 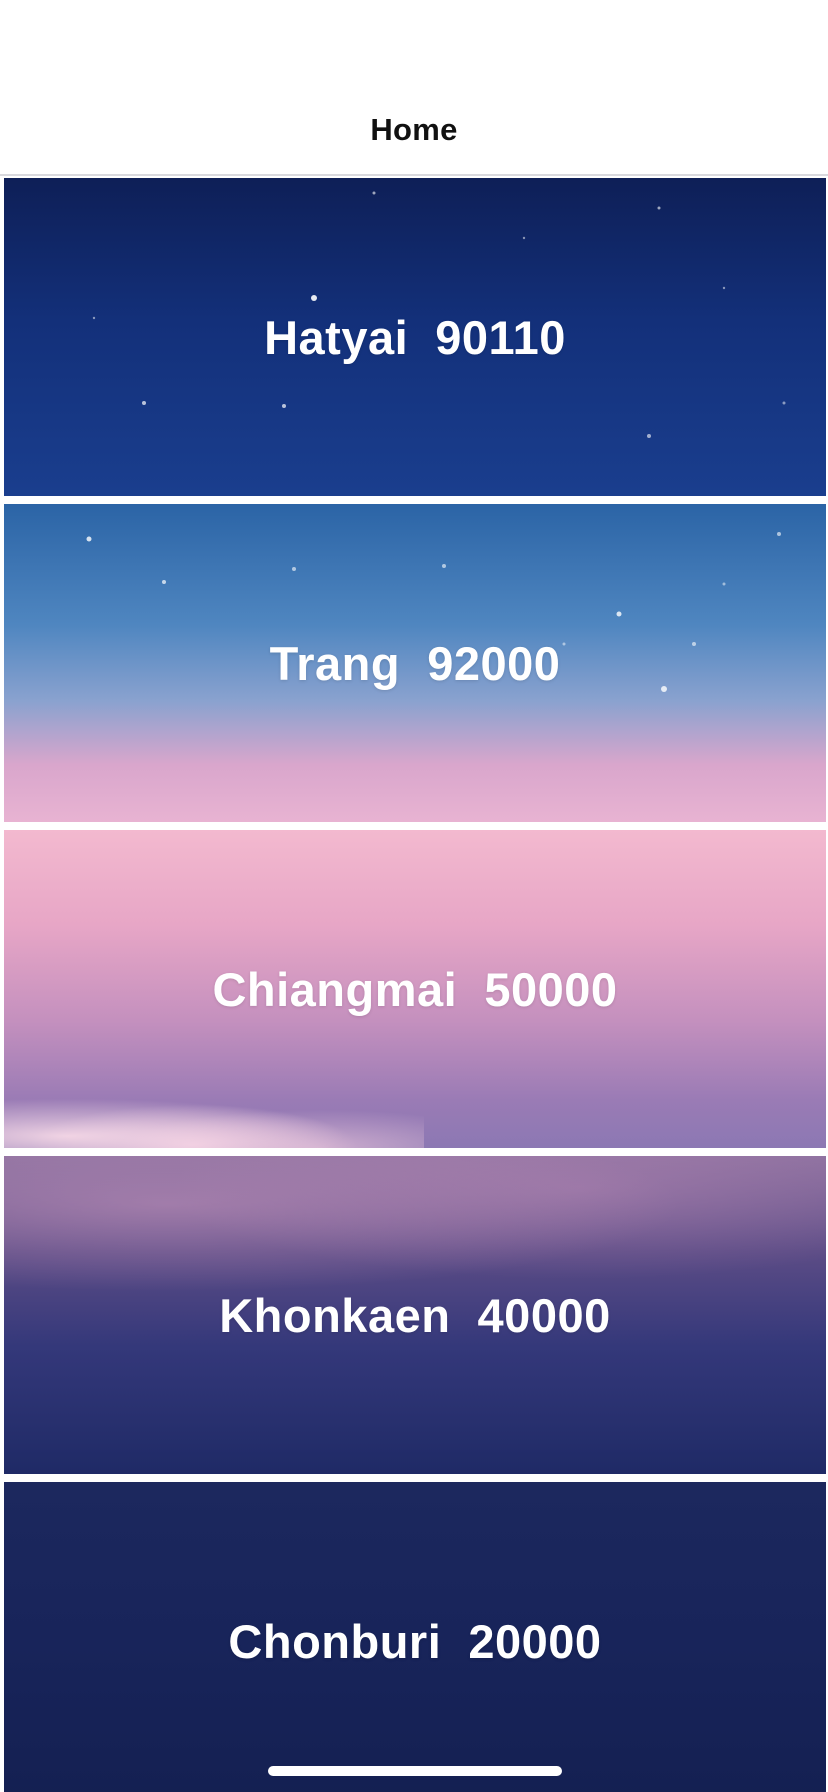 What do you see at coordinates (414, 88) in the screenshot?
I see `navigation-bar: Home` at bounding box center [414, 88].